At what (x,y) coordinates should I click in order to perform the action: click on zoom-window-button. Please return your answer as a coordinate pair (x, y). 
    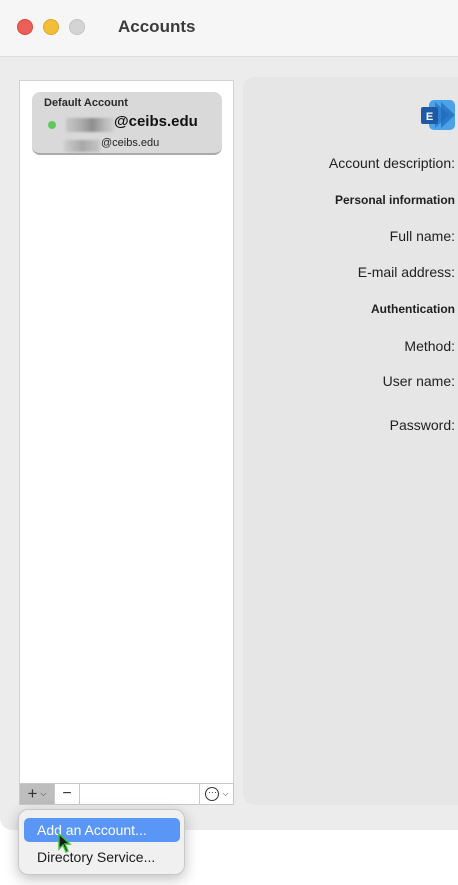
    Looking at the image, I should click on (77, 27).